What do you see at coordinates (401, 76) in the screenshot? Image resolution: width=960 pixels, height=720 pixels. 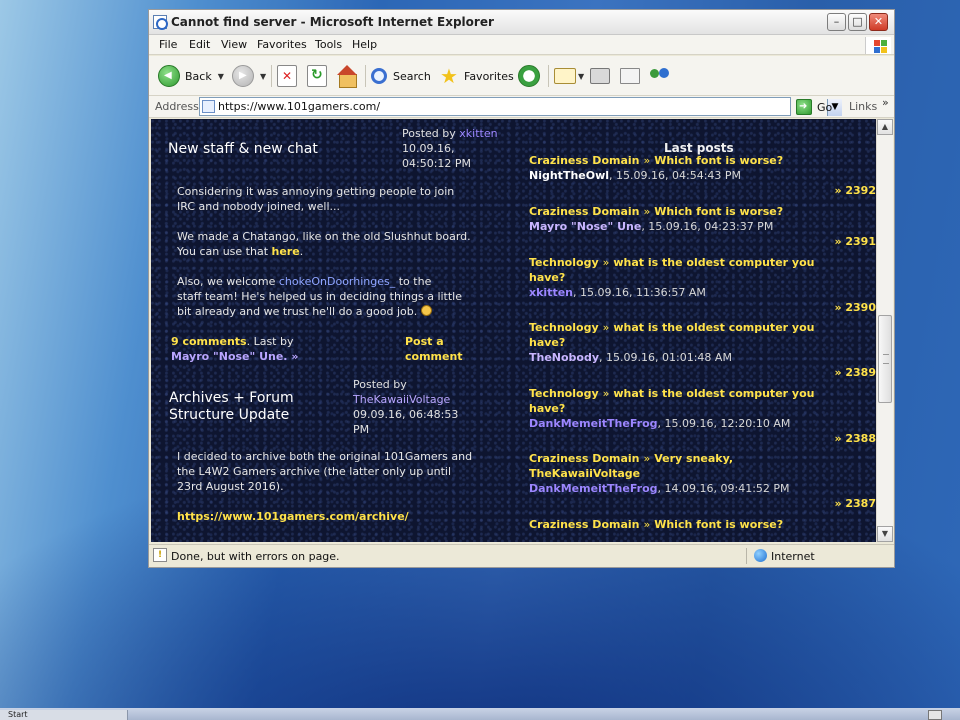 I see `search-button: Search` at bounding box center [401, 76].